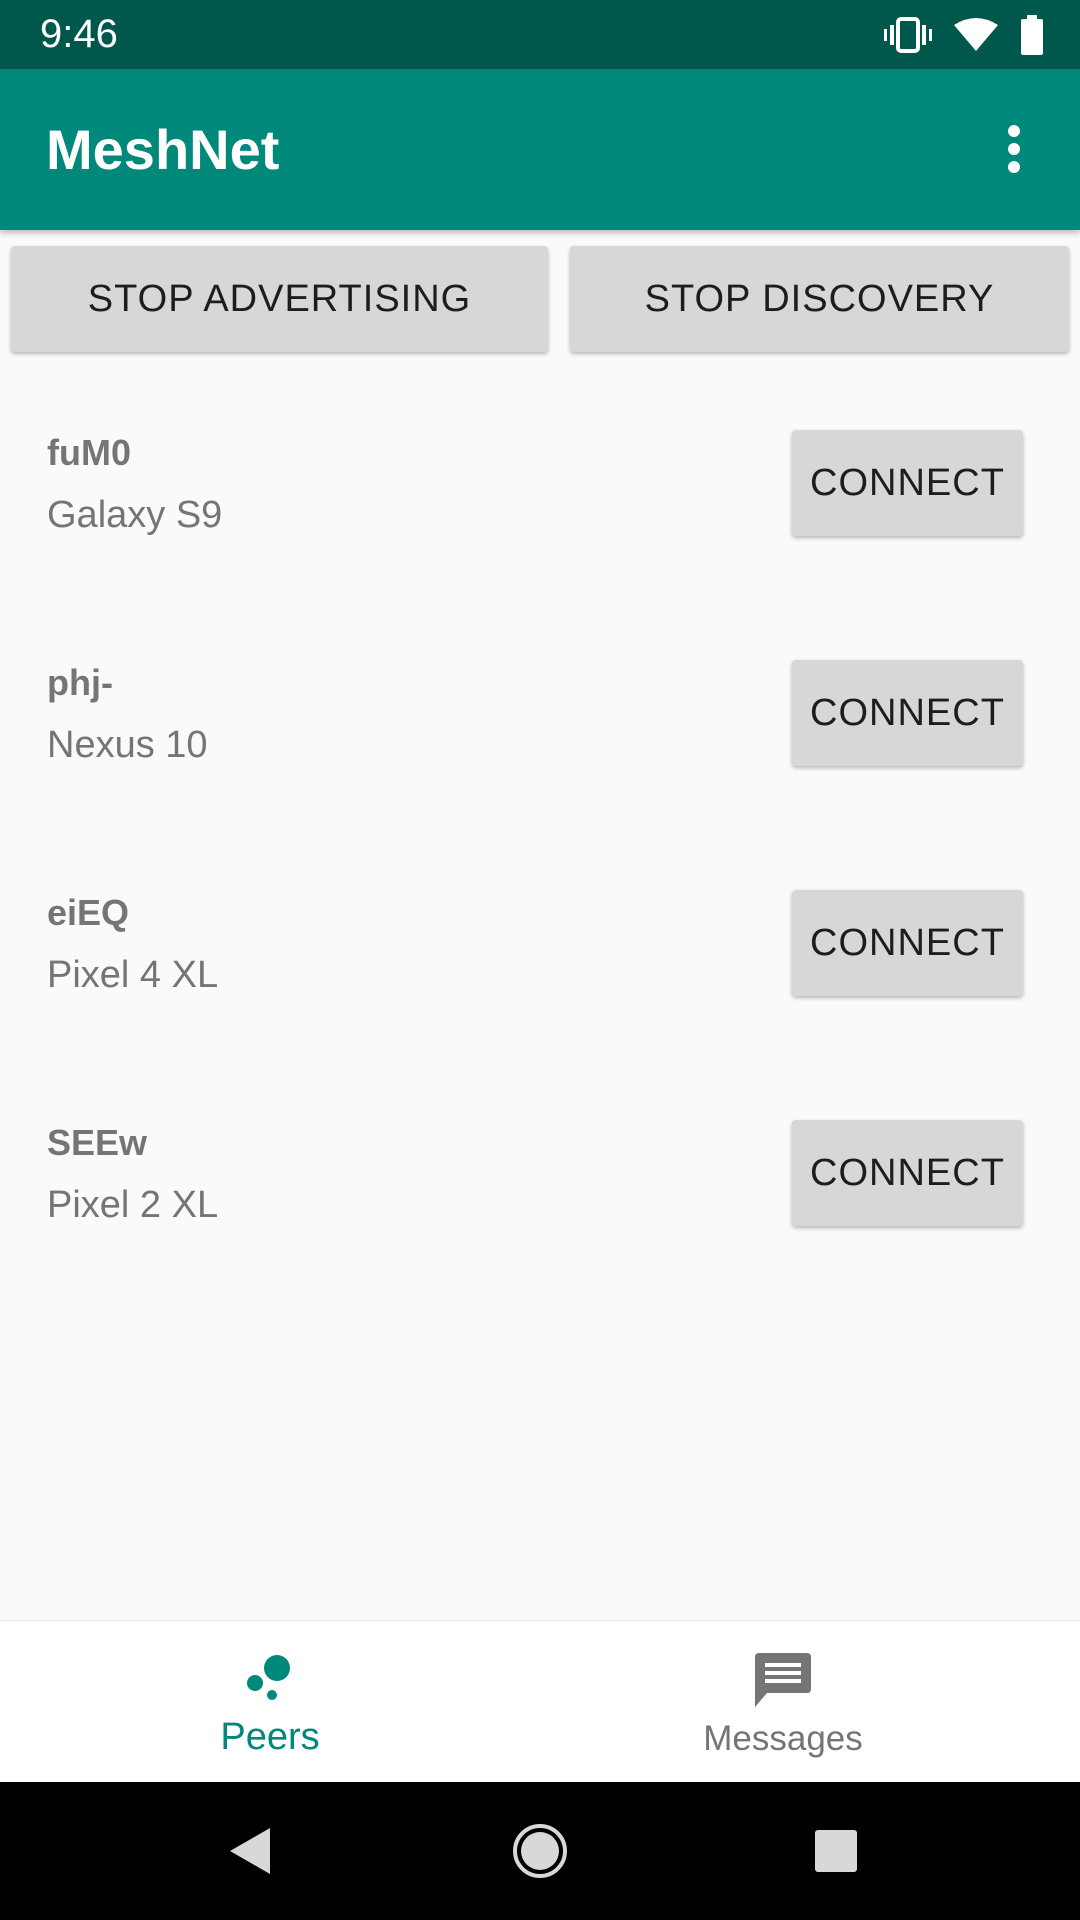  I want to click on battery-icon, so click(1032, 34).